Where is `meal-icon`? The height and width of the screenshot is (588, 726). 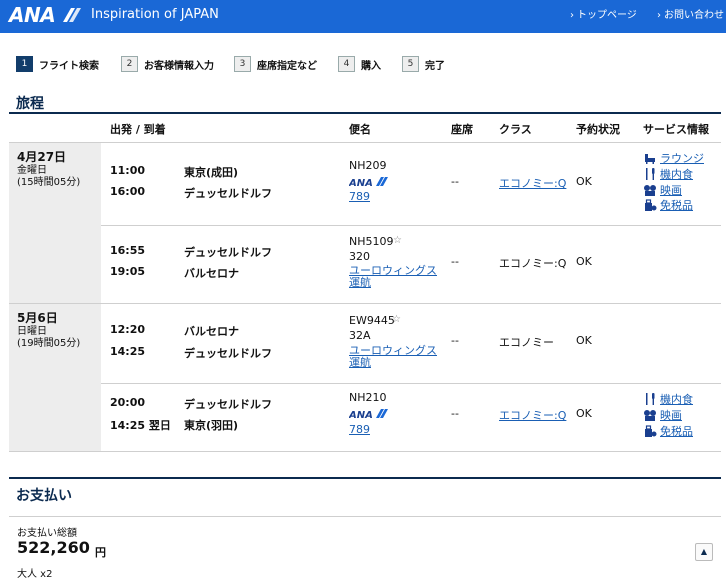
meal-icon is located at coordinates (650, 399).